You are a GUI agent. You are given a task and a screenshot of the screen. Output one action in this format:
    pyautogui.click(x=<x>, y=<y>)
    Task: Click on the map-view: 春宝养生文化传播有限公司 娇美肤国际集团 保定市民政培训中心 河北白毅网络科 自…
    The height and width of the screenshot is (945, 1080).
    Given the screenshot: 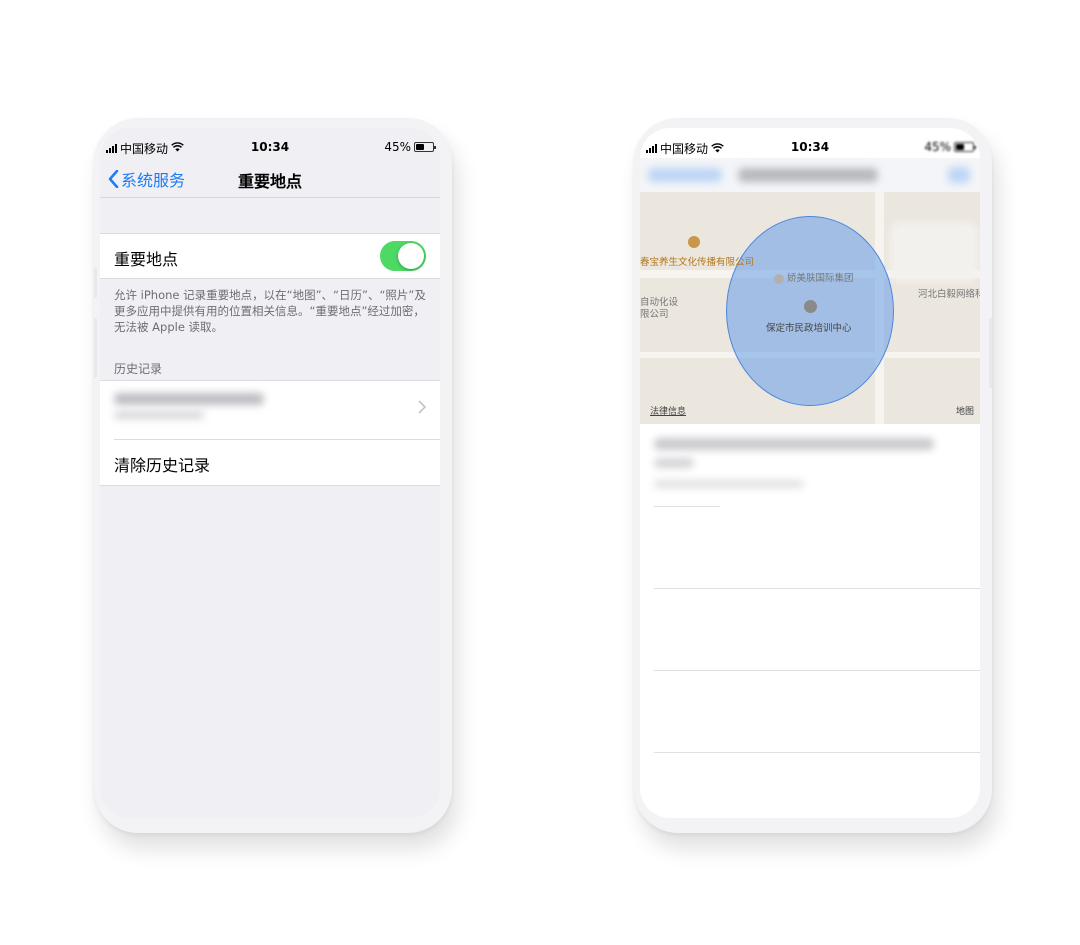 What is the action you would take?
    pyautogui.click(x=810, y=308)
    